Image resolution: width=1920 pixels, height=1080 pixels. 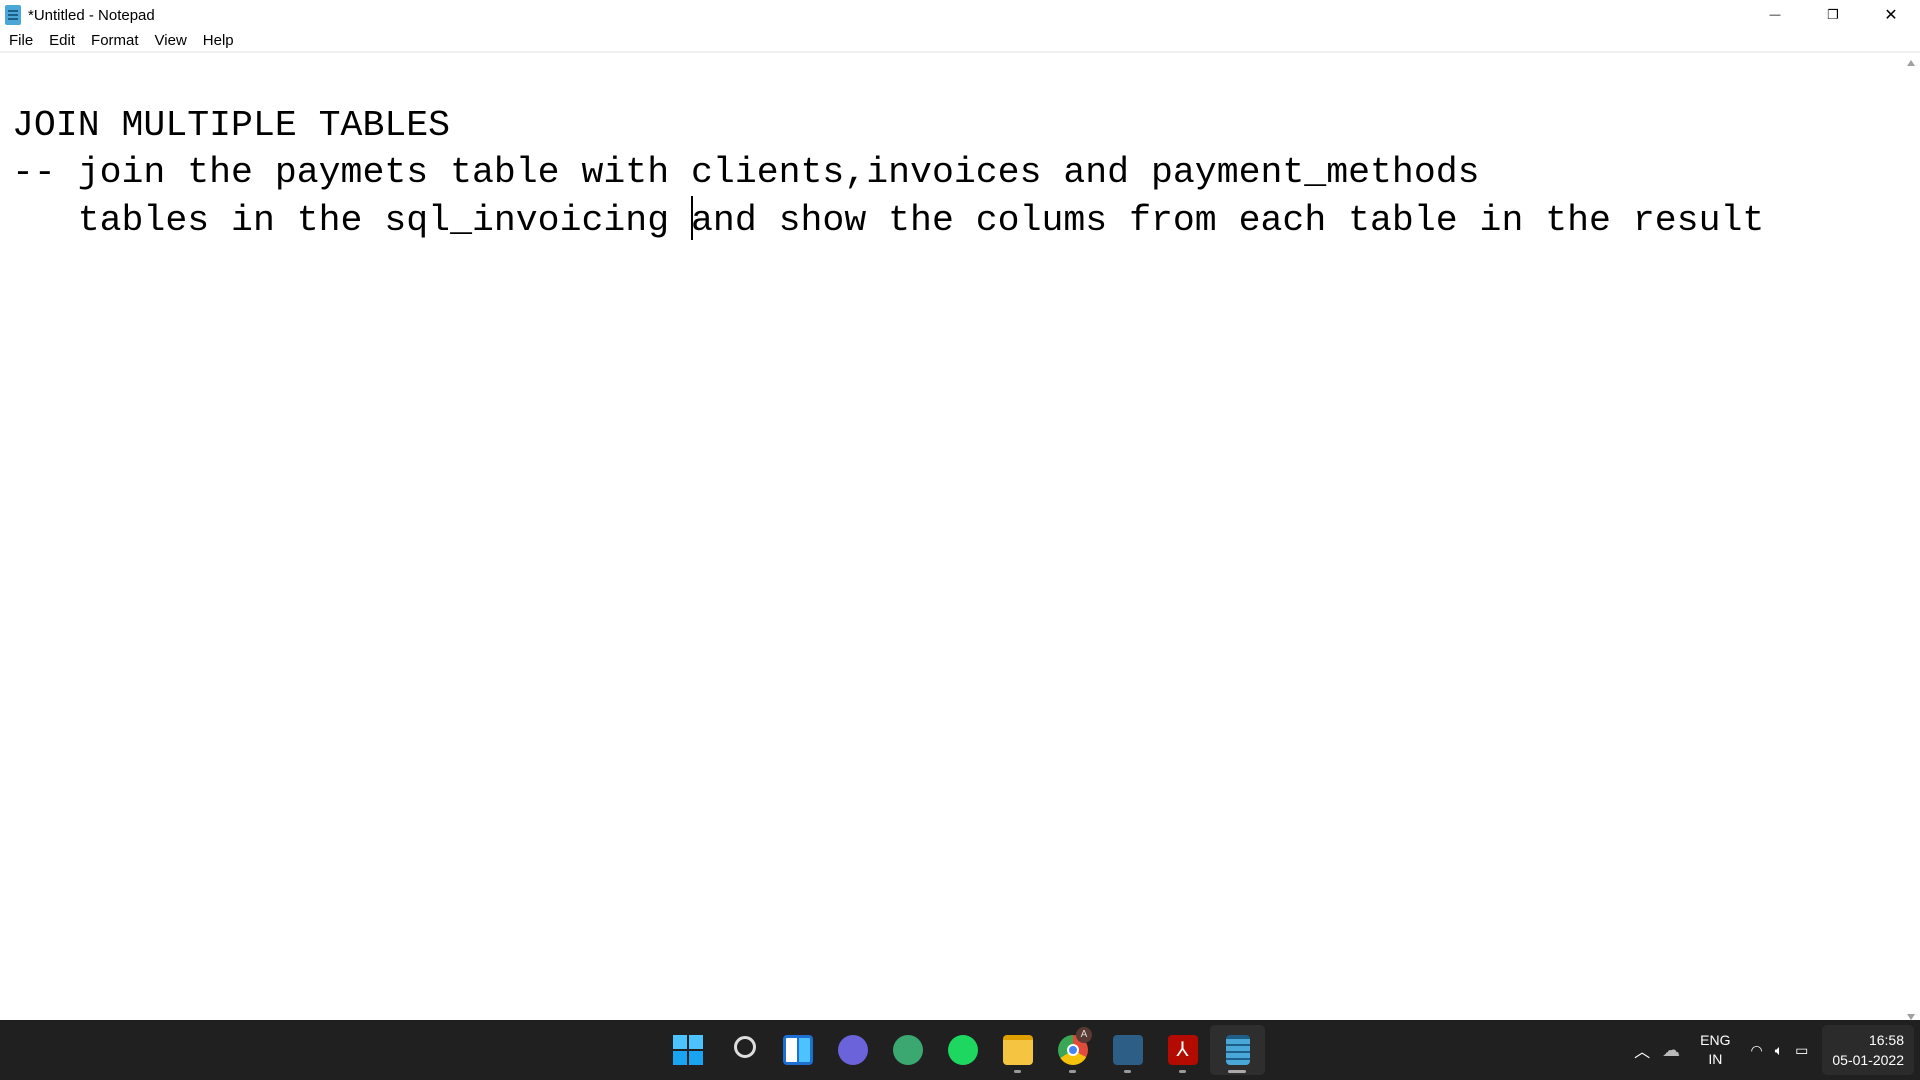 I want to click on spotify-button, so click(x=962, y=1050).